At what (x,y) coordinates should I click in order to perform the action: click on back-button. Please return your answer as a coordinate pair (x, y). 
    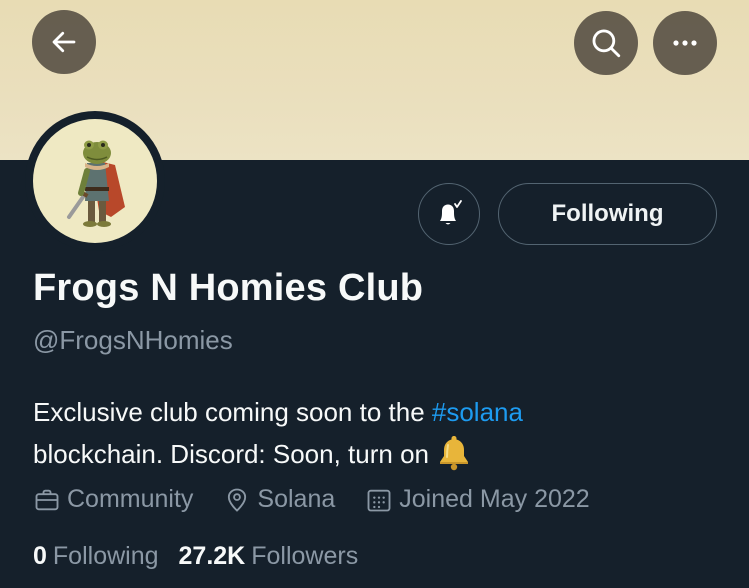
    Looking at the image, I should click on (64, 42).